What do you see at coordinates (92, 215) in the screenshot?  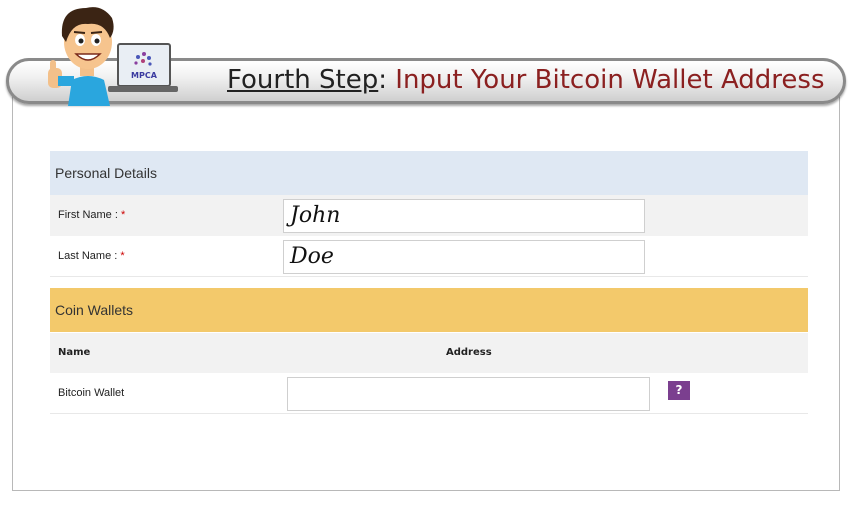 I see `first-name-label: First Name : *` at bounding box center [92, 215].